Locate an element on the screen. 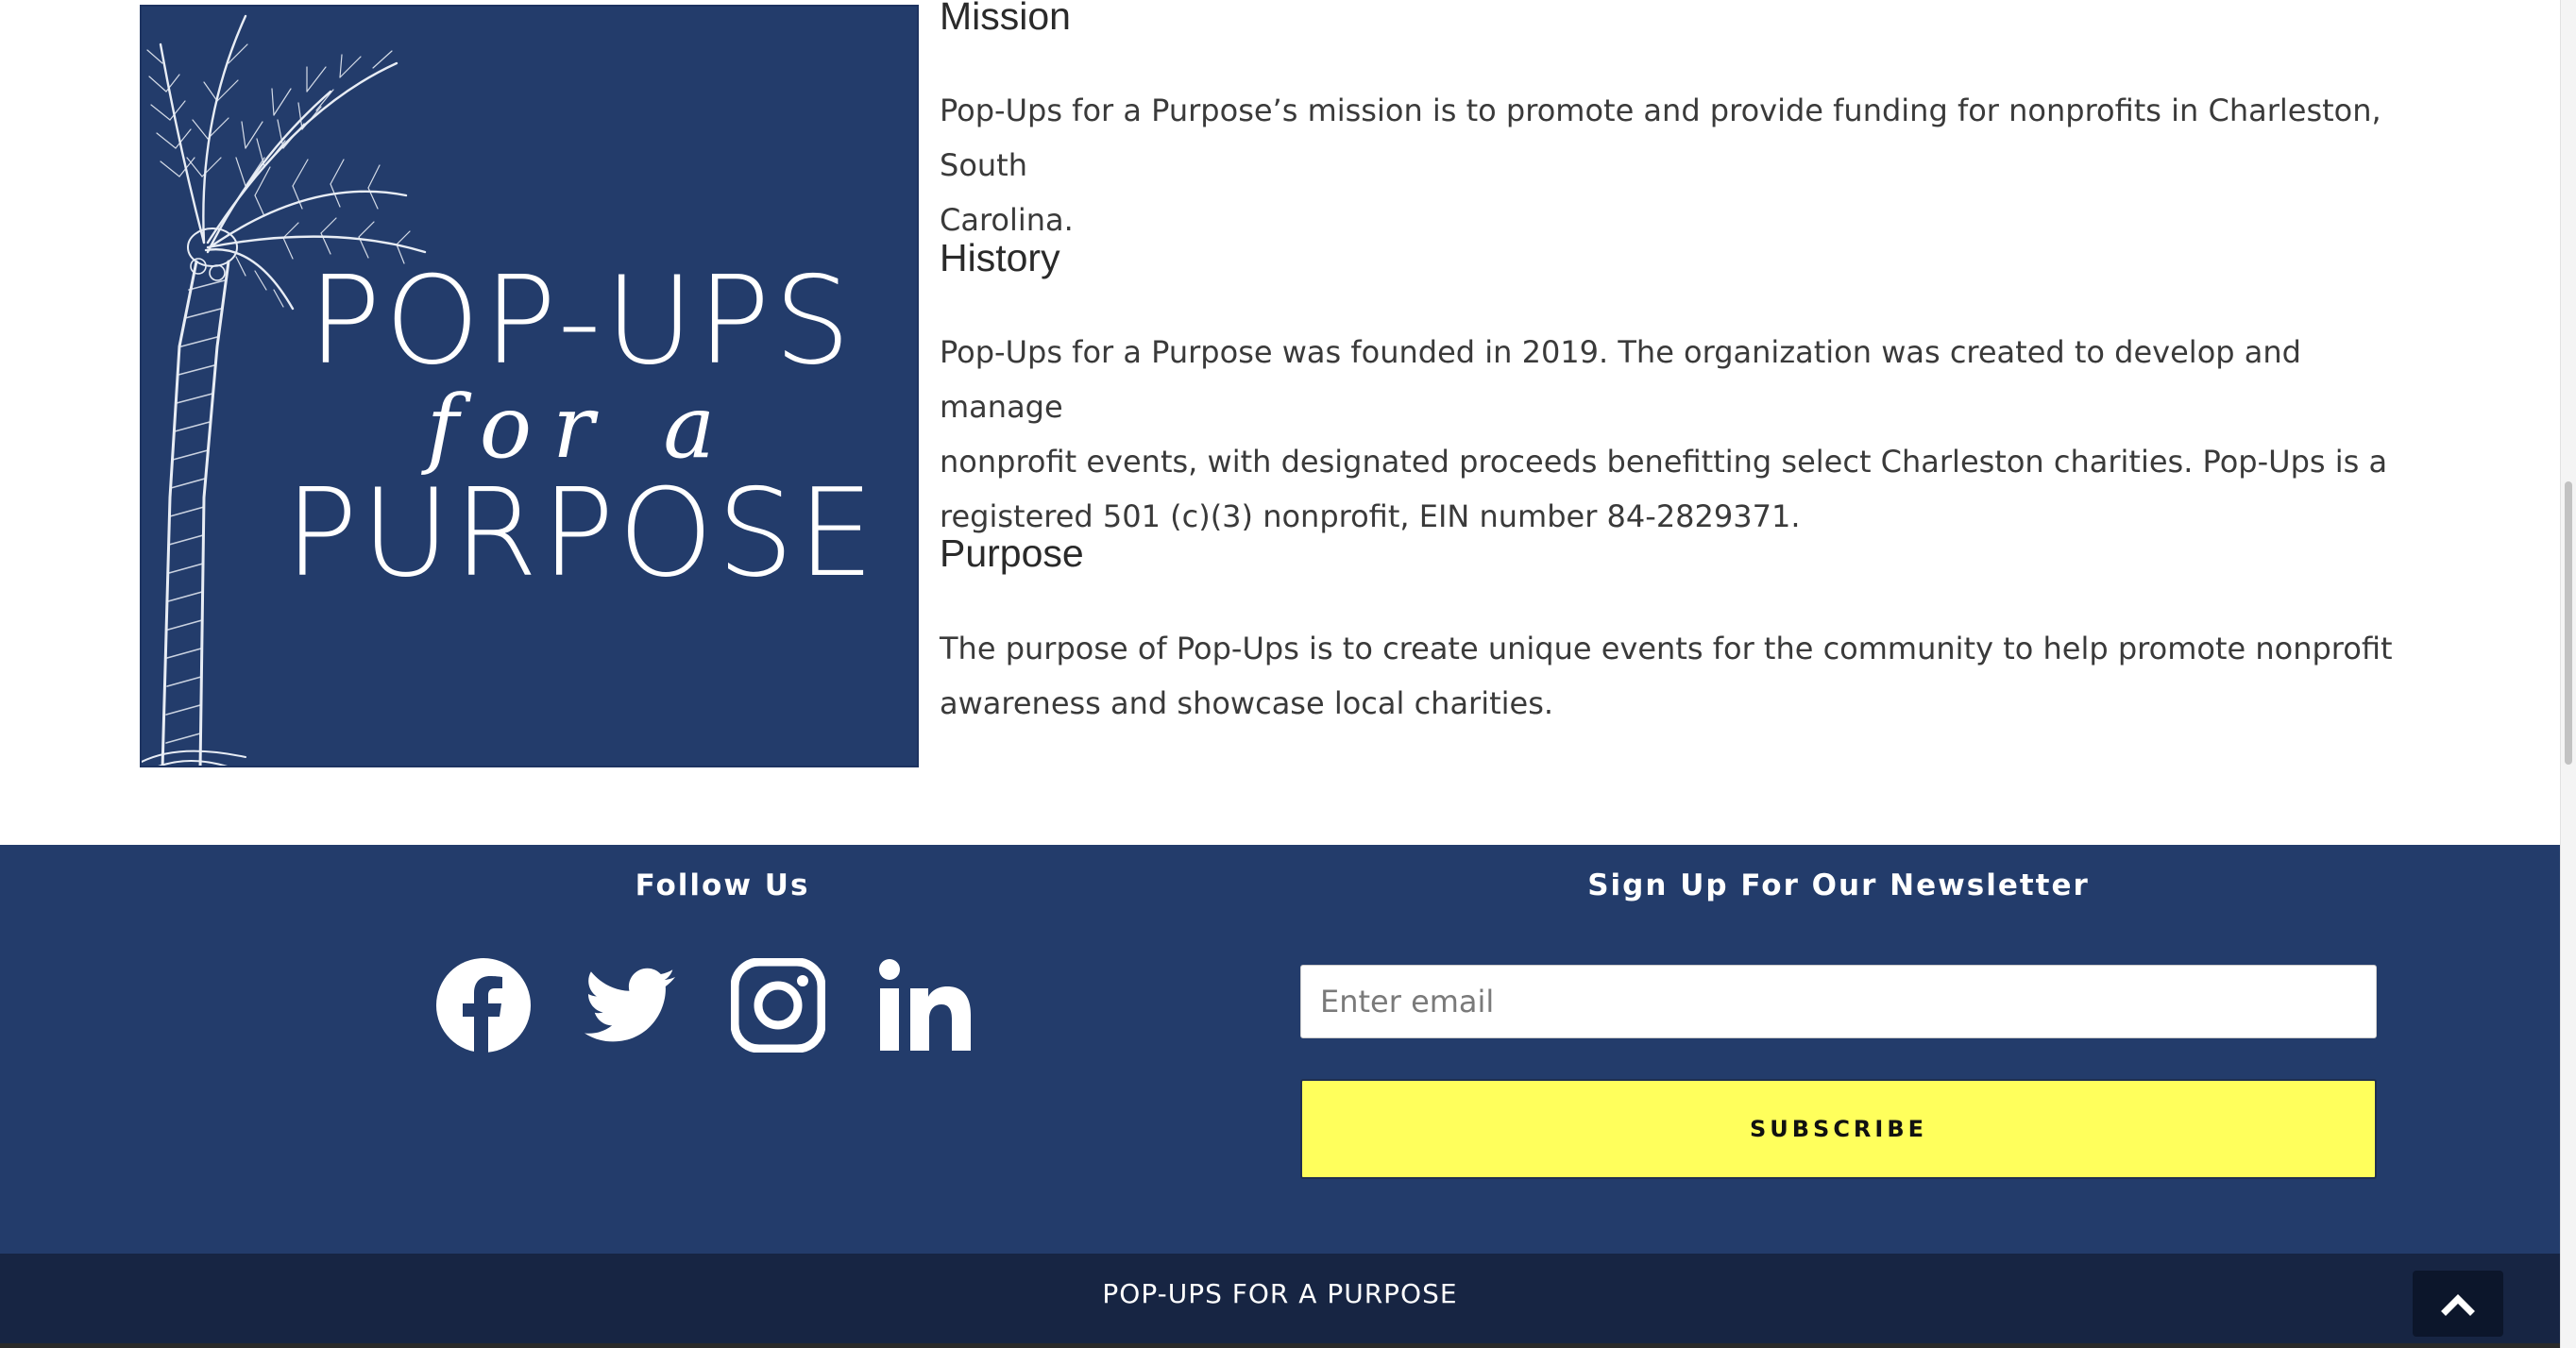  subscribe-button: SUBSCRIBE is located at coordinates (1838, 1129).